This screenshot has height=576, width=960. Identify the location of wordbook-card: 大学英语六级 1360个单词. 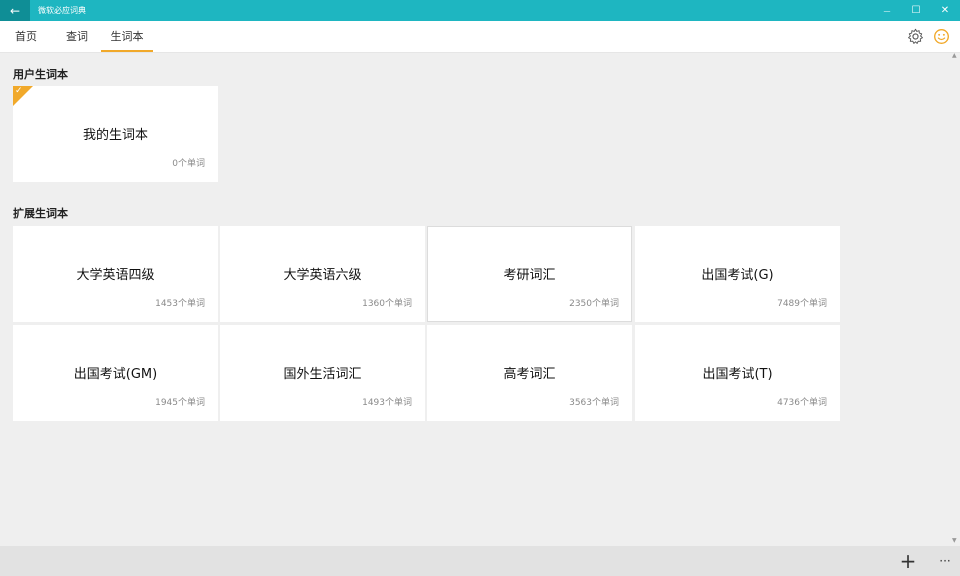
(322, 274).